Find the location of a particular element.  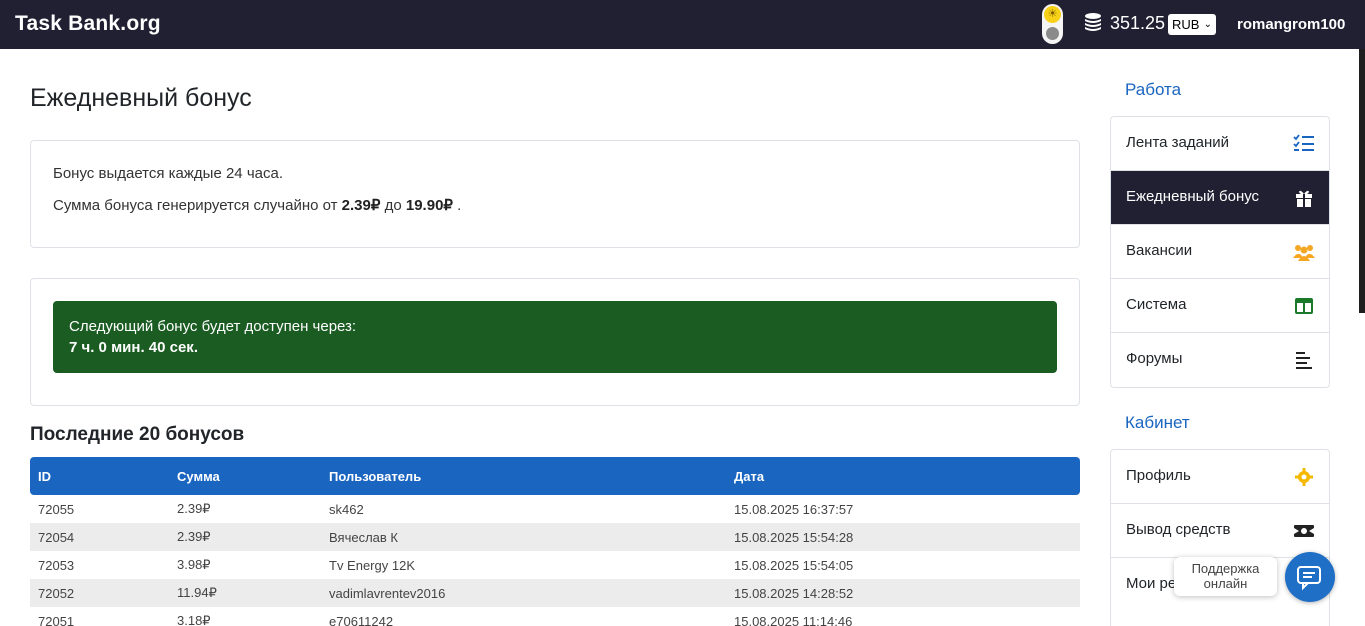

support-text-line2: онлайн is located at coordinates (1225, 583).